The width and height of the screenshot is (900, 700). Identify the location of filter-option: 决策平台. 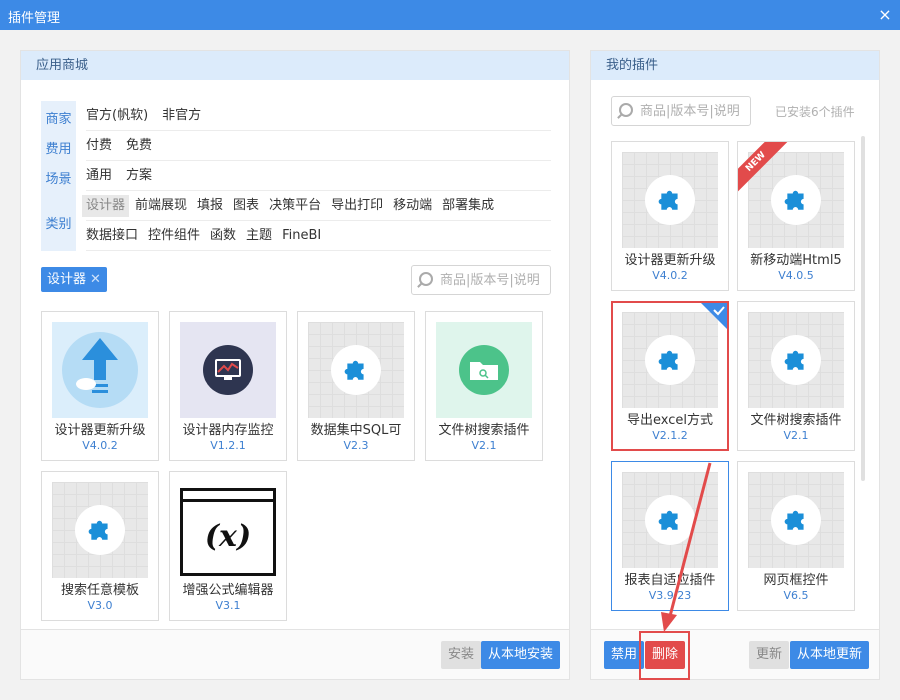
(295, 205).